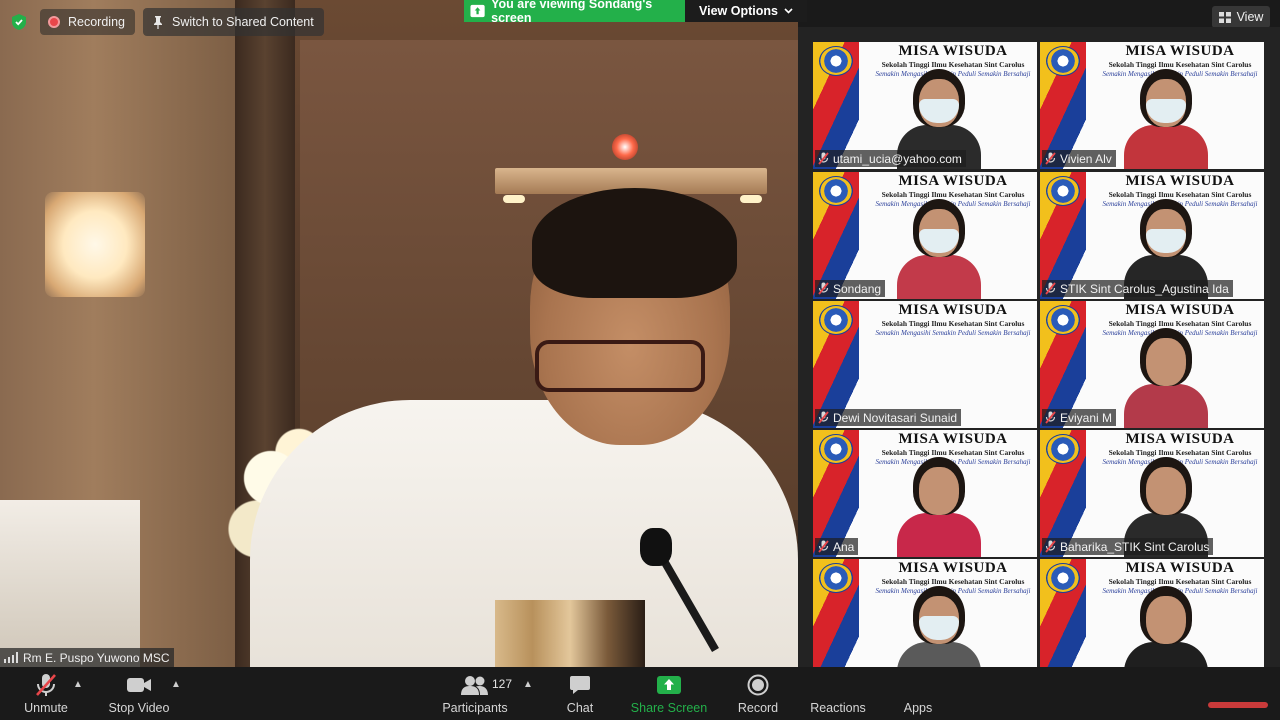  Describe the element at coordinates (11, 657) in the screenshot. I see `signal-strength-icon` at that location.